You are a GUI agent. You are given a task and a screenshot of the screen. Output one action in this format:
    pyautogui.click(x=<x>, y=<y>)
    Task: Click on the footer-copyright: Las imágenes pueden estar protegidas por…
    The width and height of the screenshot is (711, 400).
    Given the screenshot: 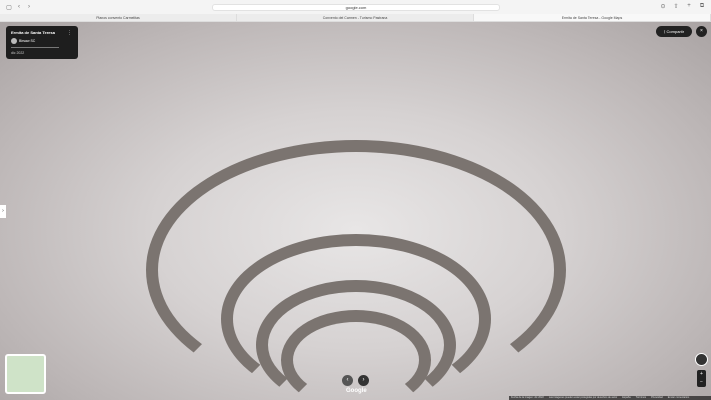 What is the action you would take?
    pyautogui.click(x=583, y=397)
    